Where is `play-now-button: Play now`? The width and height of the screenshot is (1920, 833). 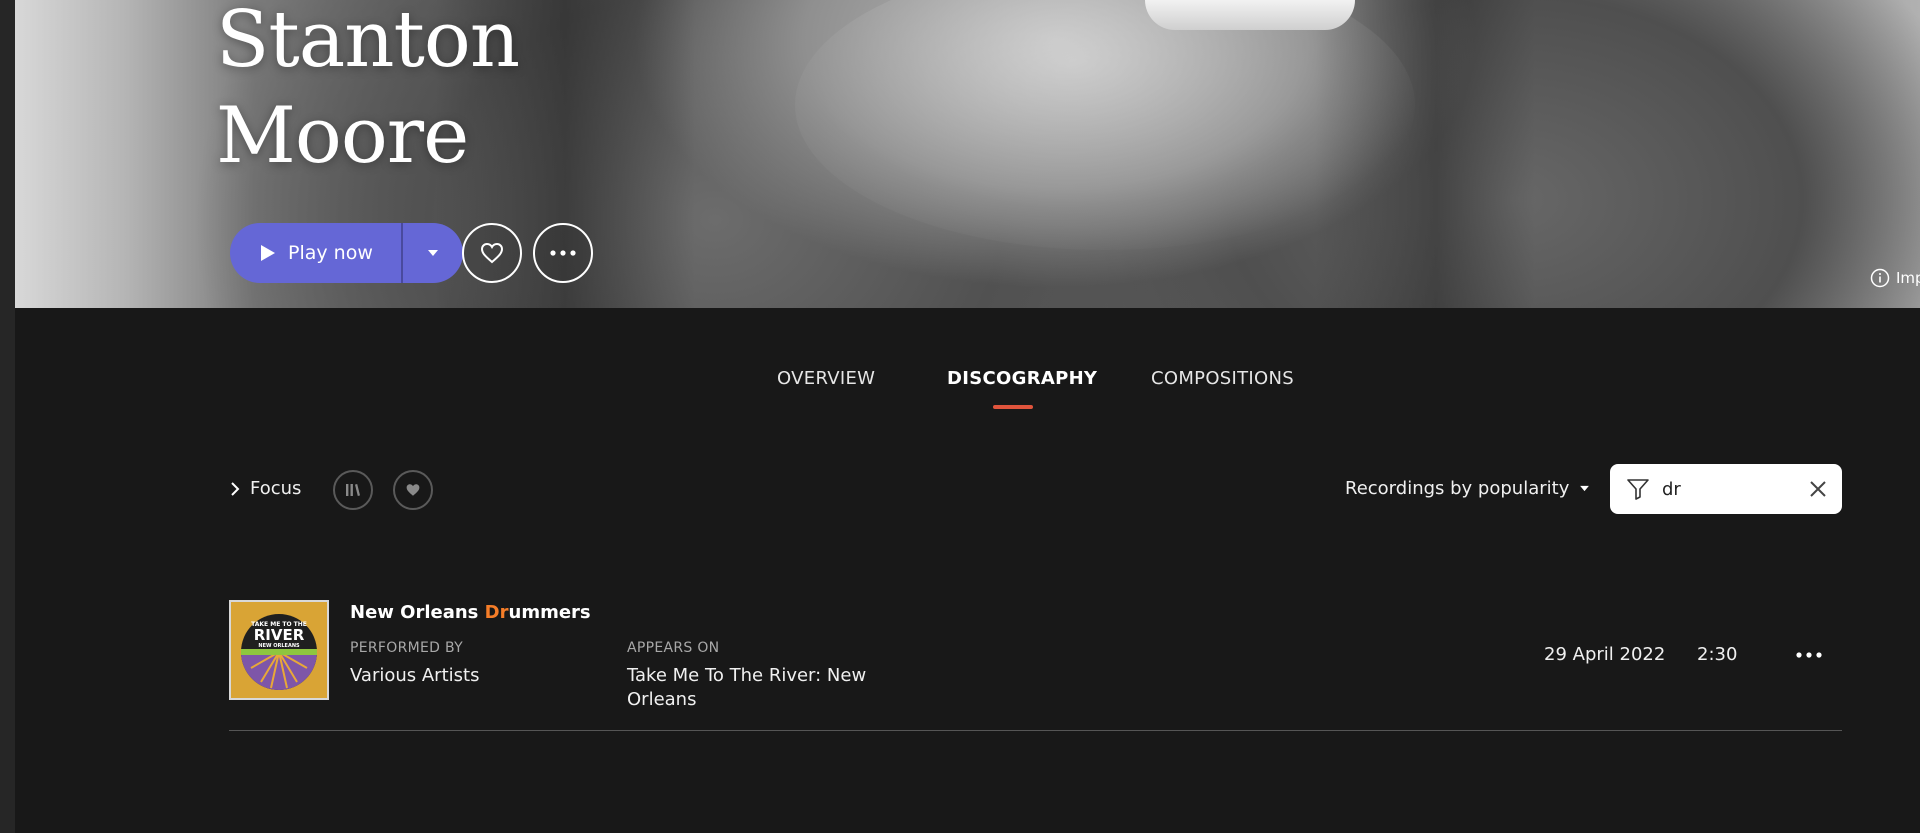 play-now-button: Play now is located at coordinates (315, 253).